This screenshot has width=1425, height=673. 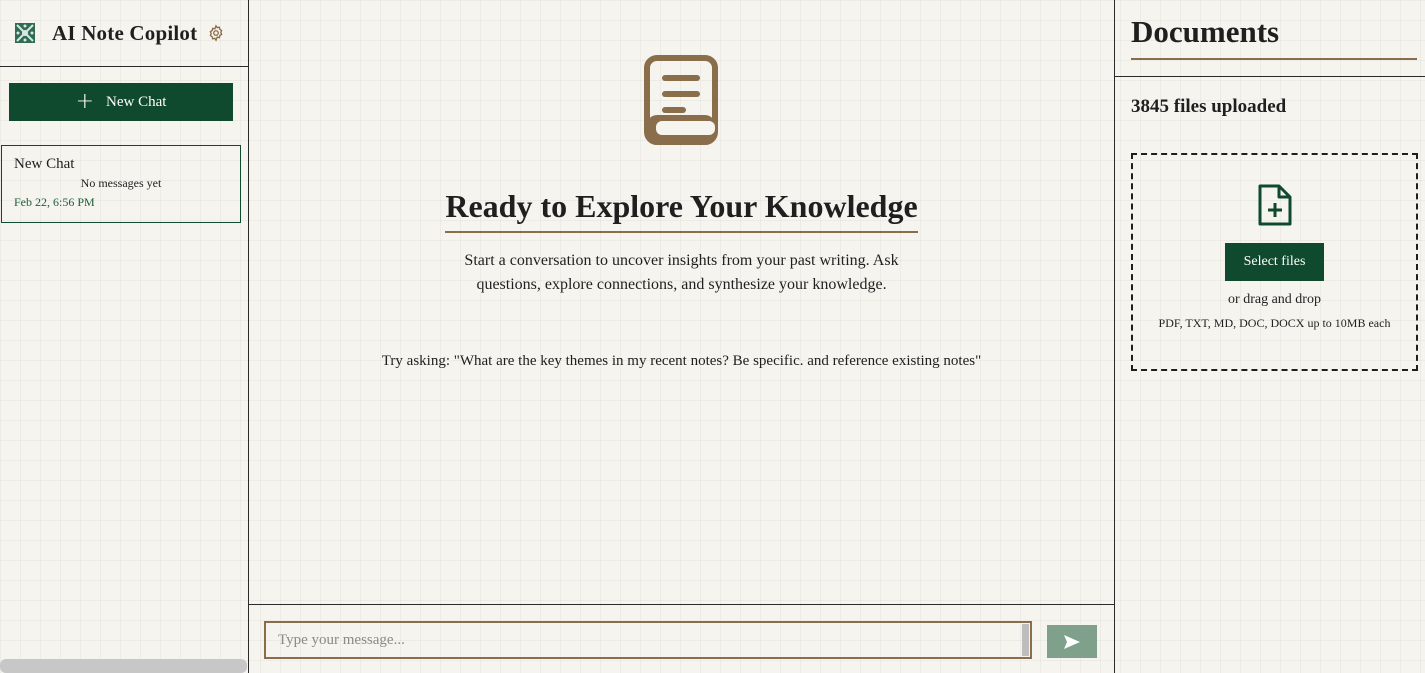 I want to click on documents-title: Documents, so click(x=1274, y=37).